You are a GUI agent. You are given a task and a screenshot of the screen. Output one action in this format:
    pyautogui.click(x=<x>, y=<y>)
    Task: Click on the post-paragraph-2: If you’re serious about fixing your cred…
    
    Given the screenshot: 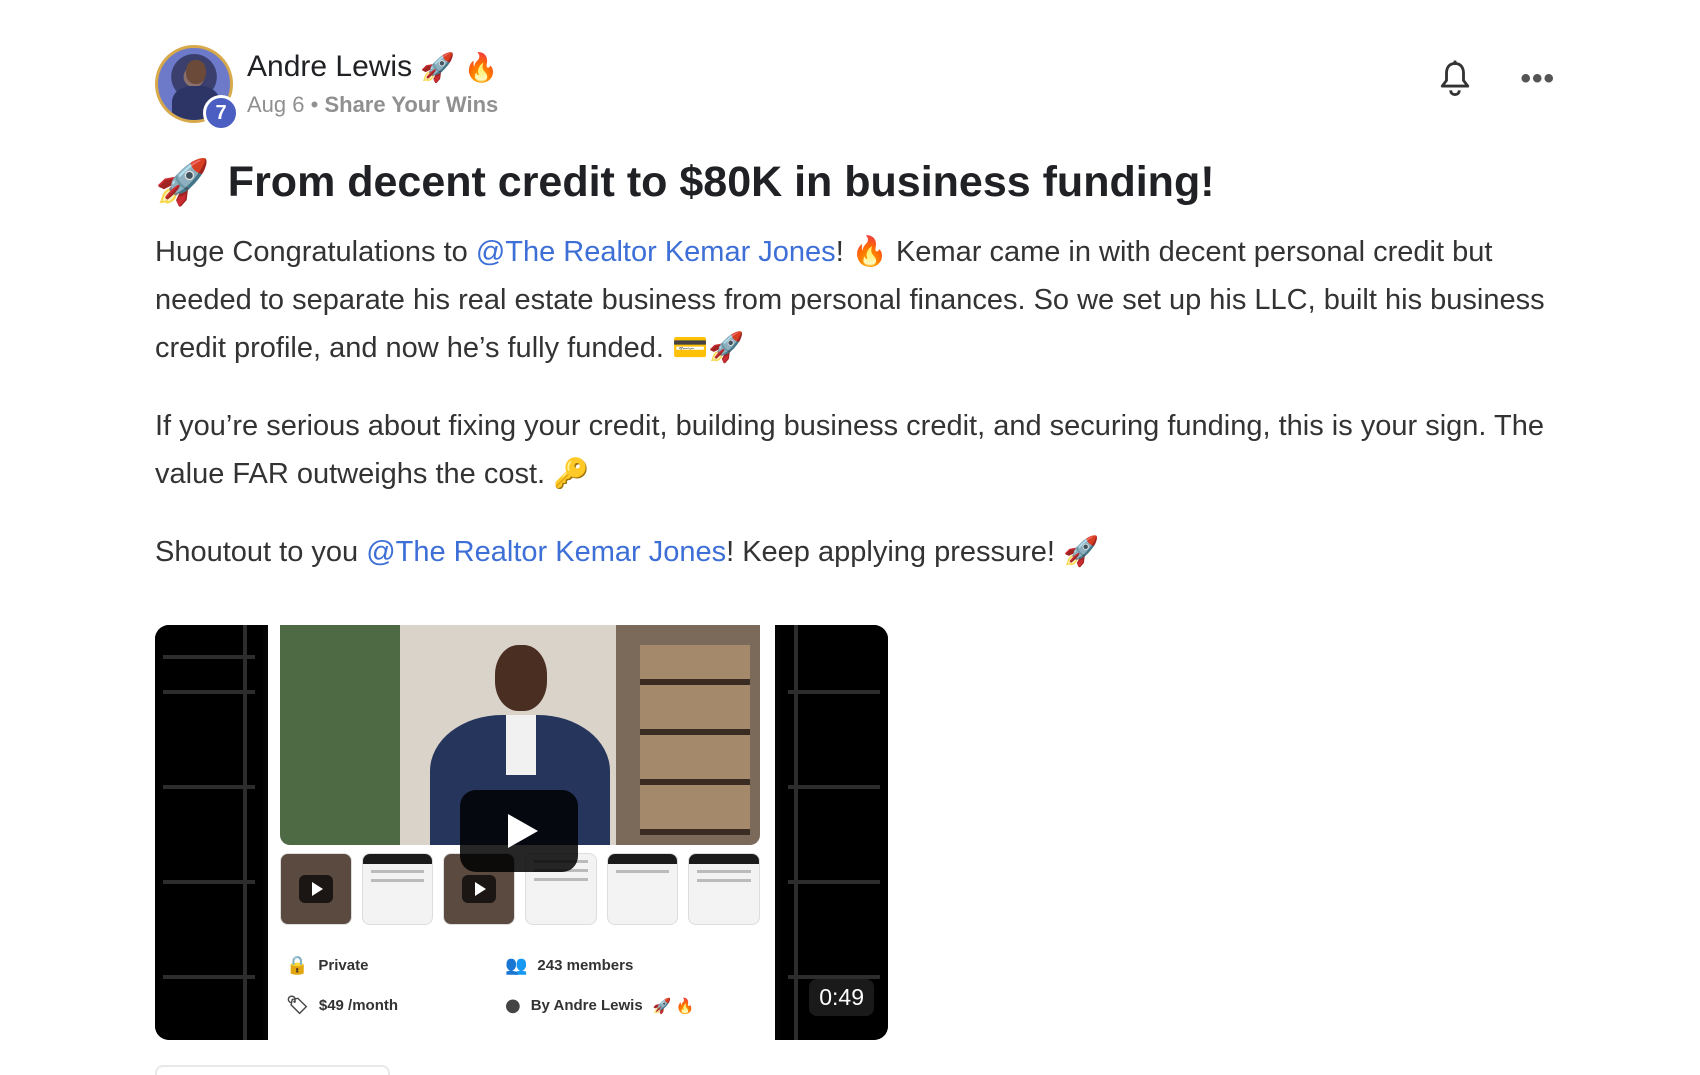 What is the action you would take?
    pyautogui.click(x=849, y=450)
    